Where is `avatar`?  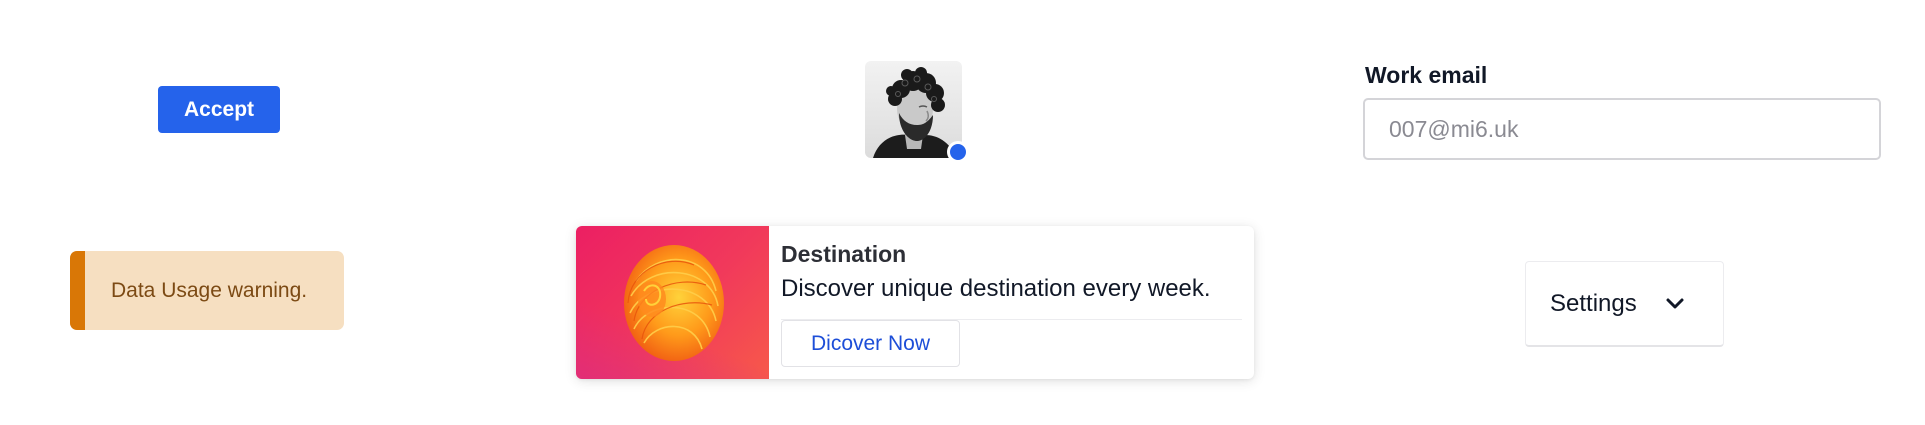 avatar is located at coordinates (917, 112).